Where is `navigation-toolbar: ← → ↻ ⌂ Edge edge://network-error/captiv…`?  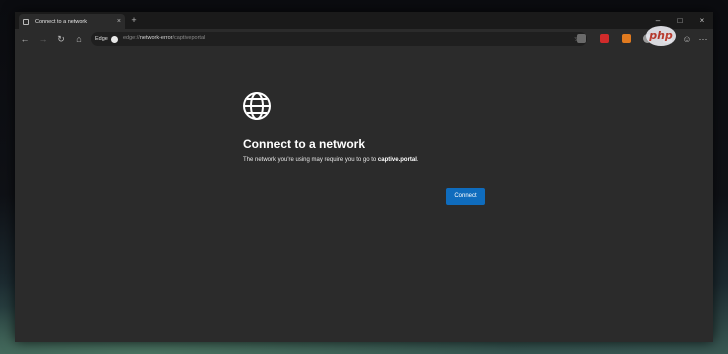
navigation-toolbar: ← → ↻ ⌂ Edge edge://network-error/captiv… is located at coordinates (364, 39).